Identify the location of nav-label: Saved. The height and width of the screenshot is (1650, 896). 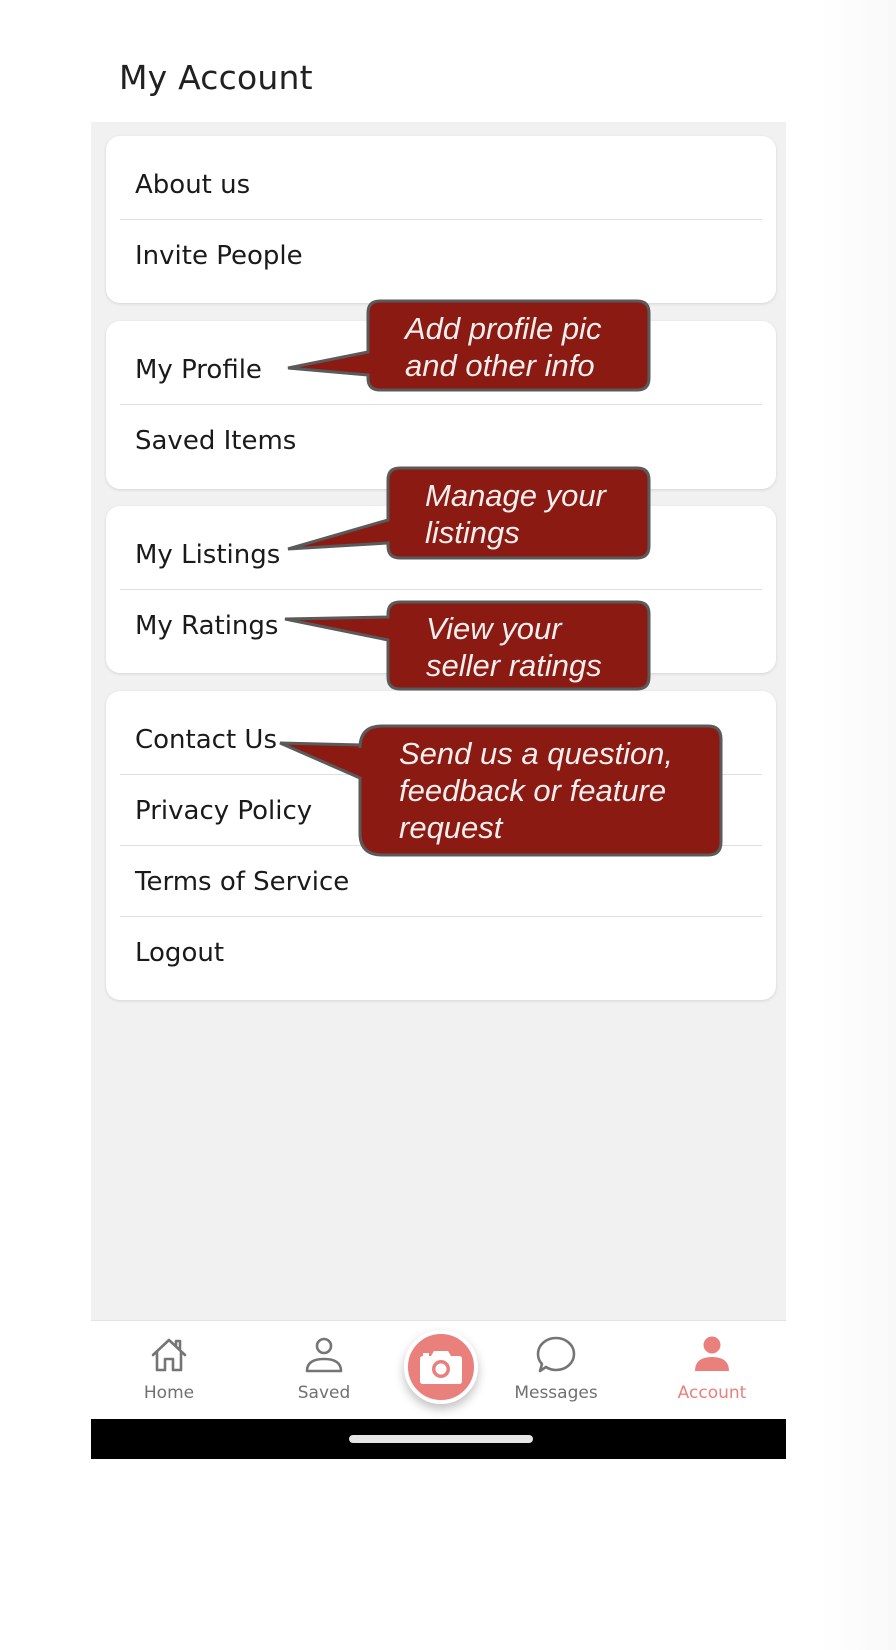
(324, 1393).